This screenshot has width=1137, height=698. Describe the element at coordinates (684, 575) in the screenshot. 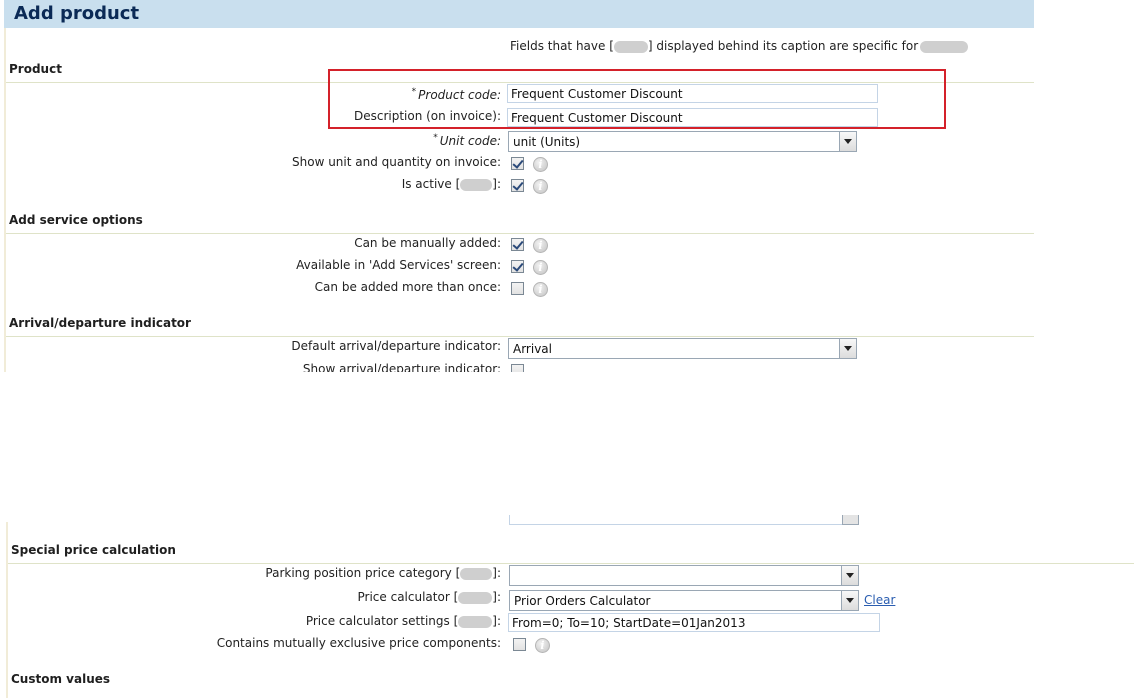

I see `parking-price-category-select` at that location.